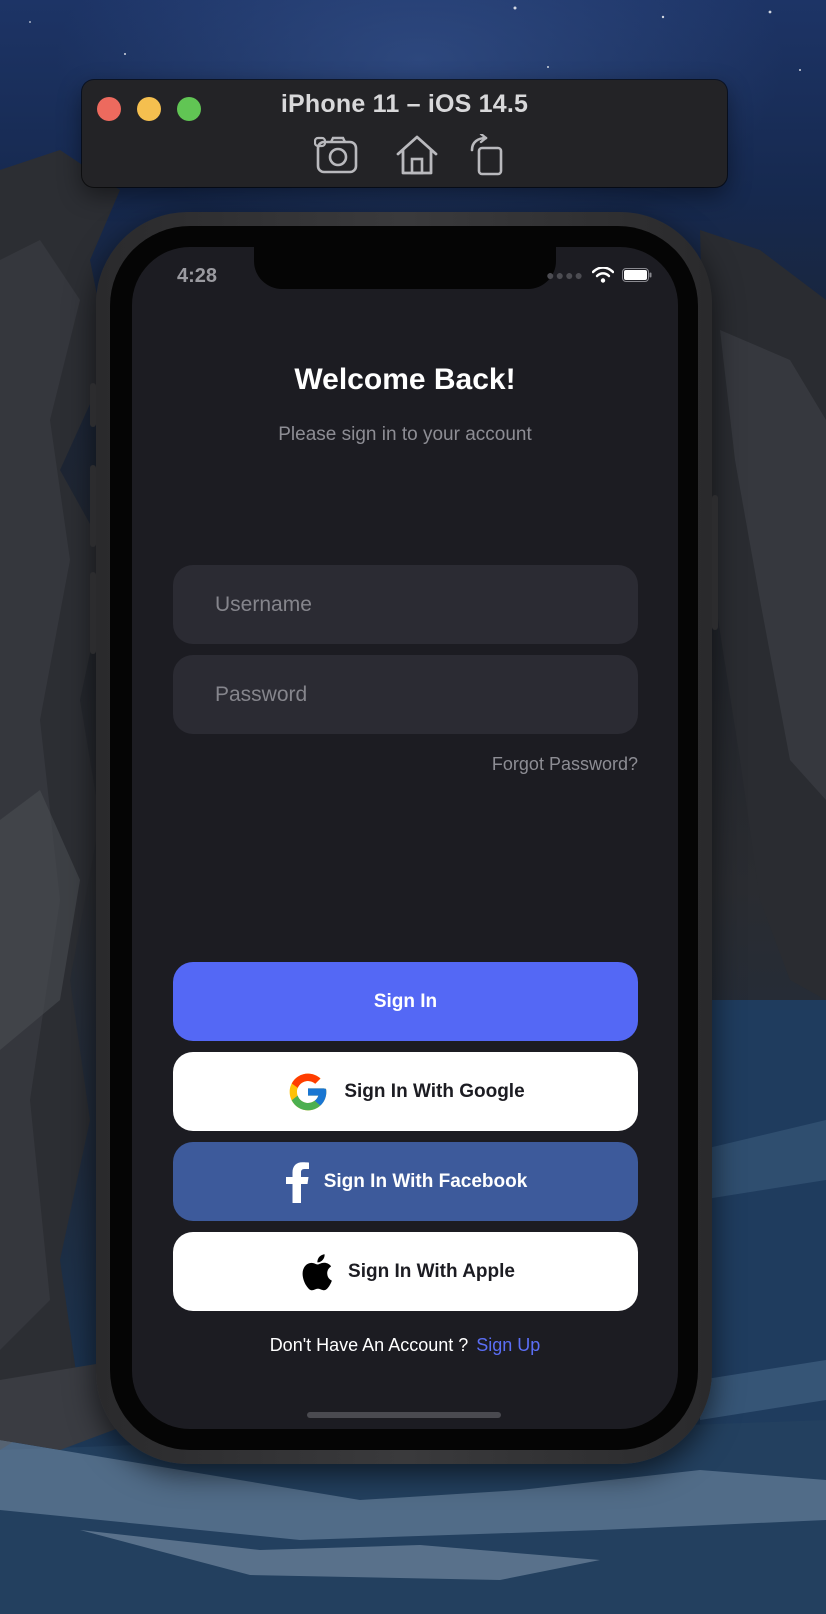 The width and height of the screenshot is (826, 1614). I want to click on signup-row: Don't Have An Account ? Sign Up, so click(405, 1345).